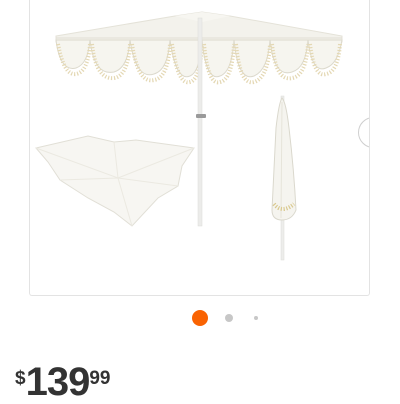  I want to click on umbrella-closed-view, so click(284, 178).